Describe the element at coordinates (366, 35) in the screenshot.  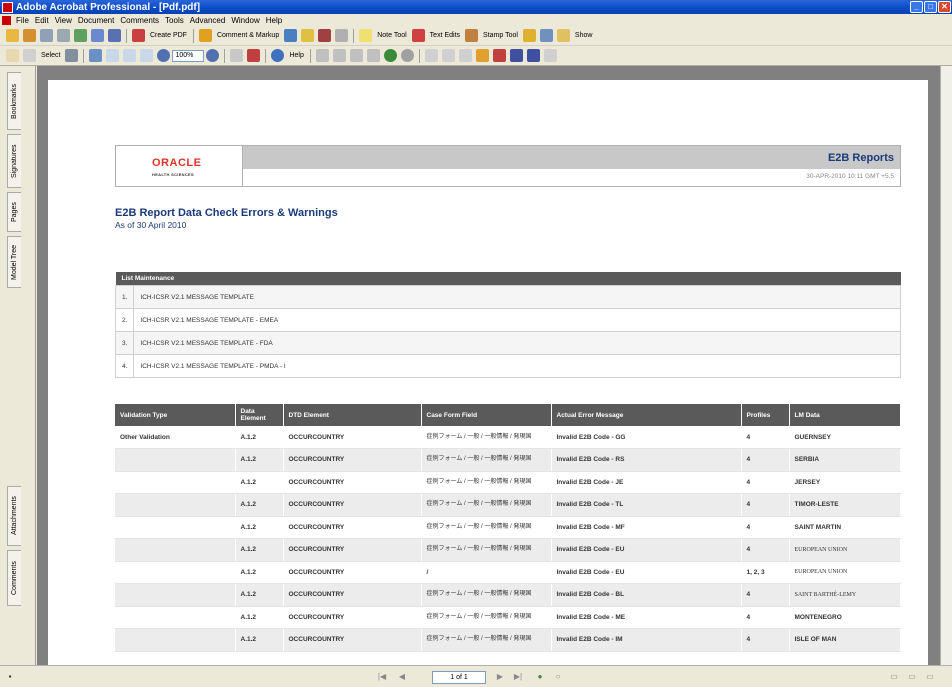
I see `note-tool-icon` at that location.